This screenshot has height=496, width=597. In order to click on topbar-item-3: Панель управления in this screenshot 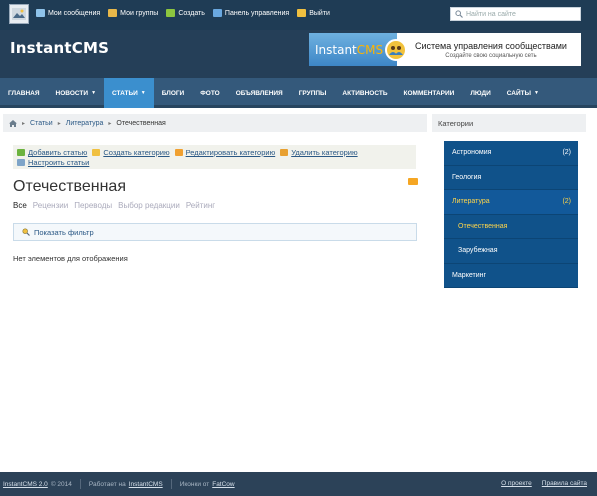, I will do `click(251, 13)`.